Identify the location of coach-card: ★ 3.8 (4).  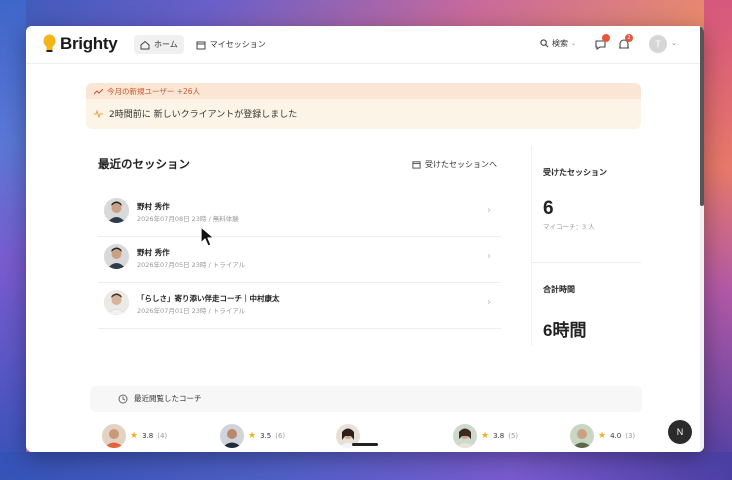
(134, 436).